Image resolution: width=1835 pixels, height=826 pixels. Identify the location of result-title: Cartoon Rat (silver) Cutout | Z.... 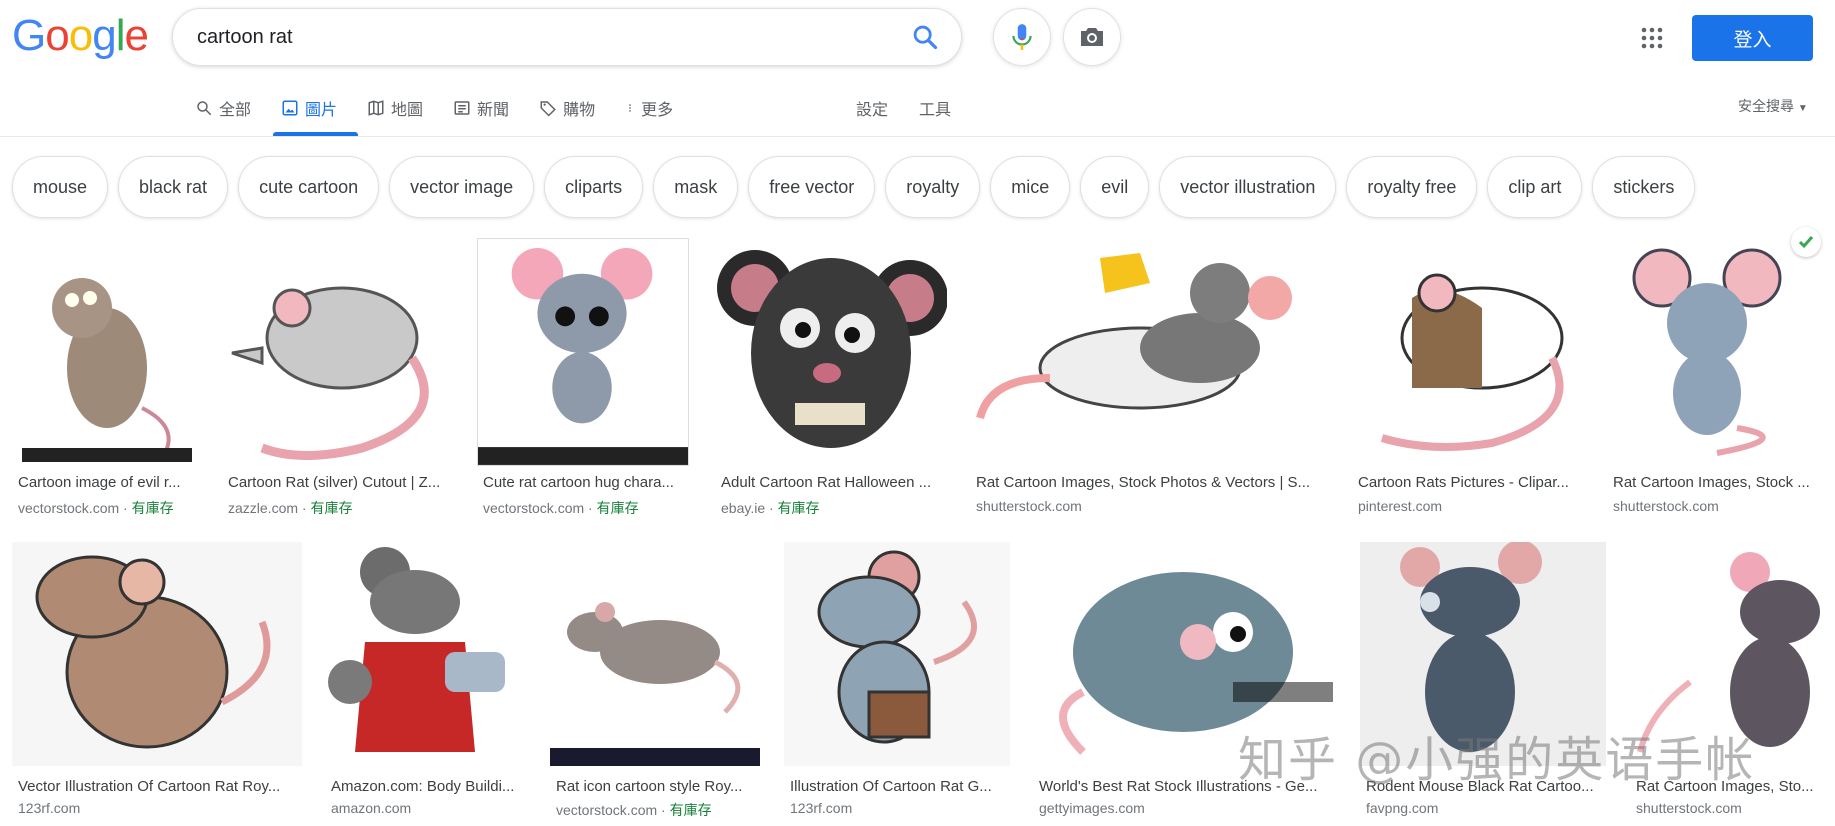
(338, 482).